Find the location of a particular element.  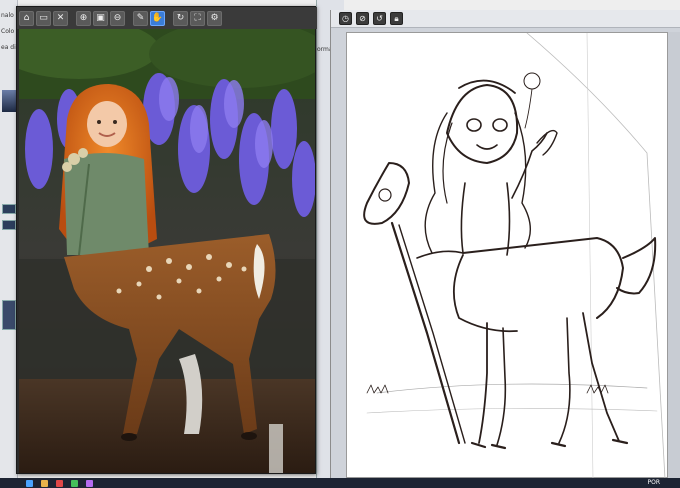

left-thumbnail is located at coordinates (9, 101).